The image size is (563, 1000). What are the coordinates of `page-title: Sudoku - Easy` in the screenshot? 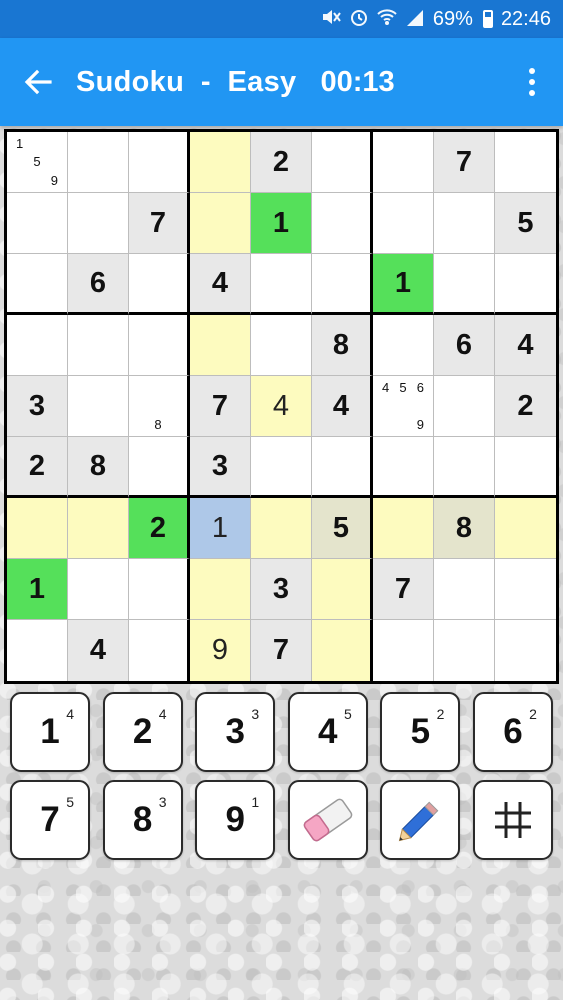 It's located at (186, 81).